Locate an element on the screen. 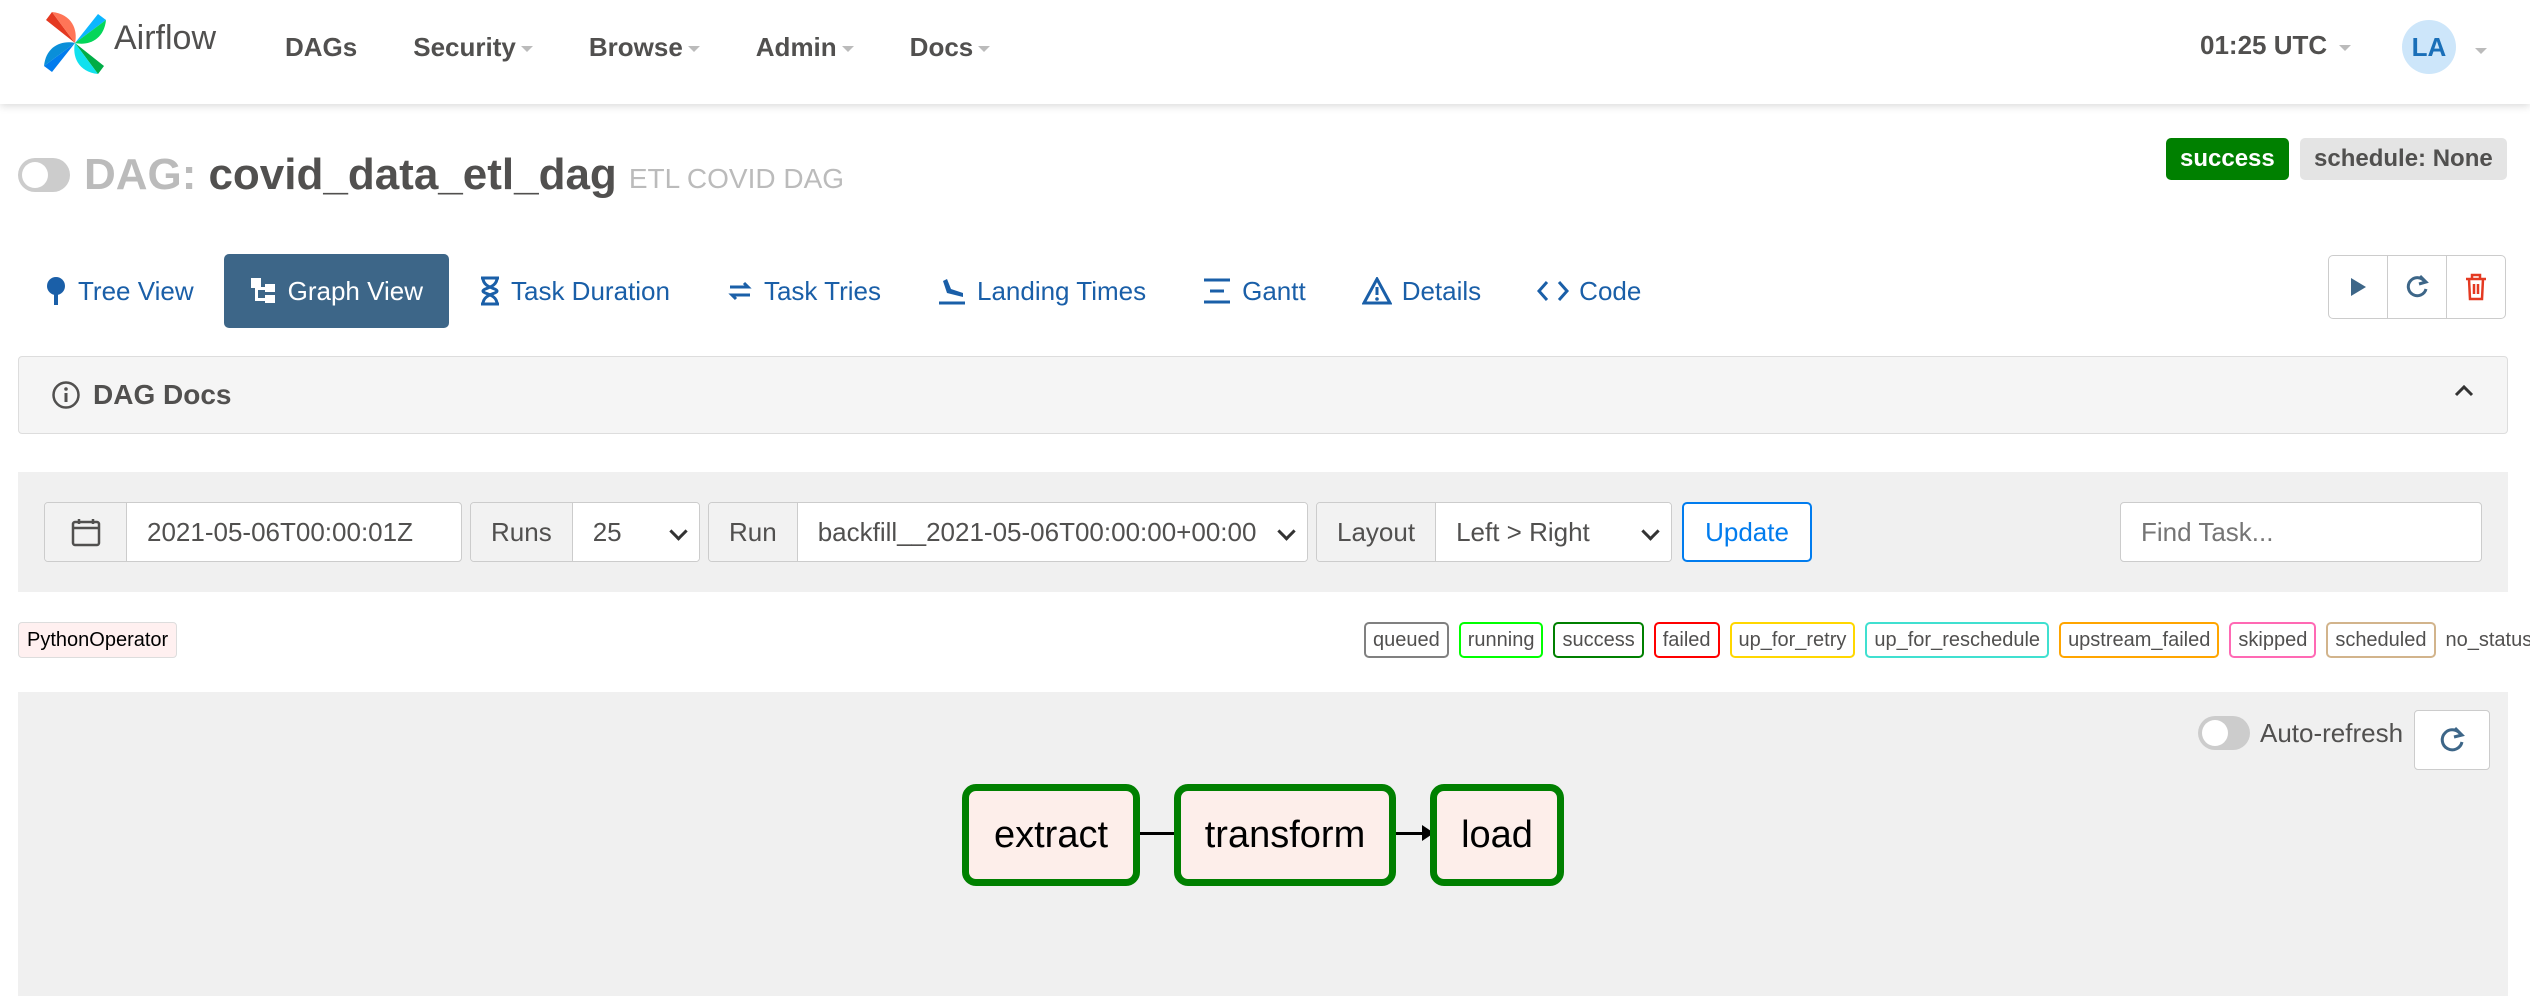 The height and width of the screenshot is (996, 2530). tab-landing-times: Landing Times is located at coordinates (1041, 291).